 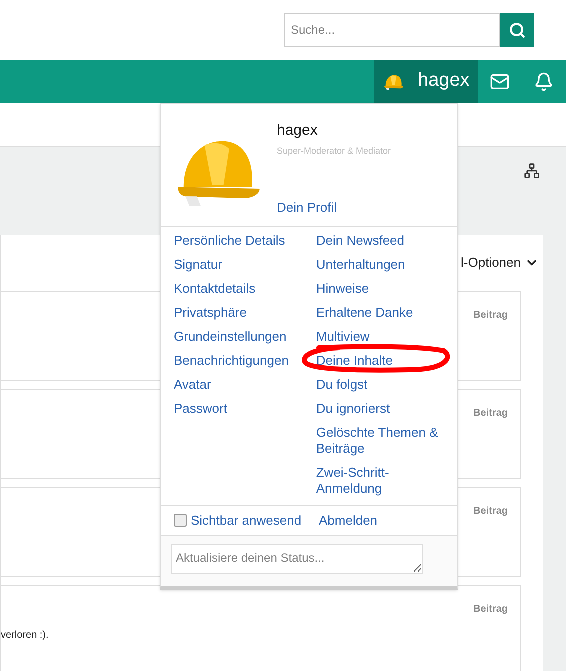 What do you see at coordinates (342, 385) in the screenshot?
I see `menu-link: Du folgst` at bounding box center [342, 385].